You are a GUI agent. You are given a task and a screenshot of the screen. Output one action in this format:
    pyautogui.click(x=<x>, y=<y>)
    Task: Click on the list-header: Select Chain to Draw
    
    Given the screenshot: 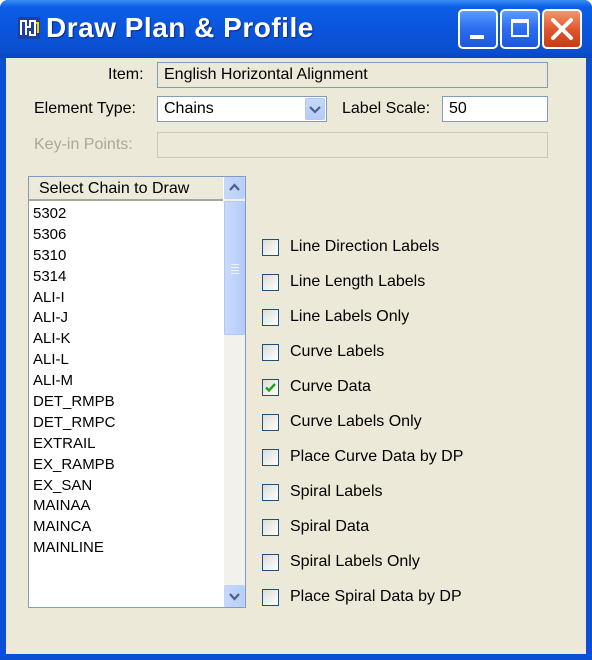 What is the action you would take?
    pyautogui.click(x=126, y=189)
    